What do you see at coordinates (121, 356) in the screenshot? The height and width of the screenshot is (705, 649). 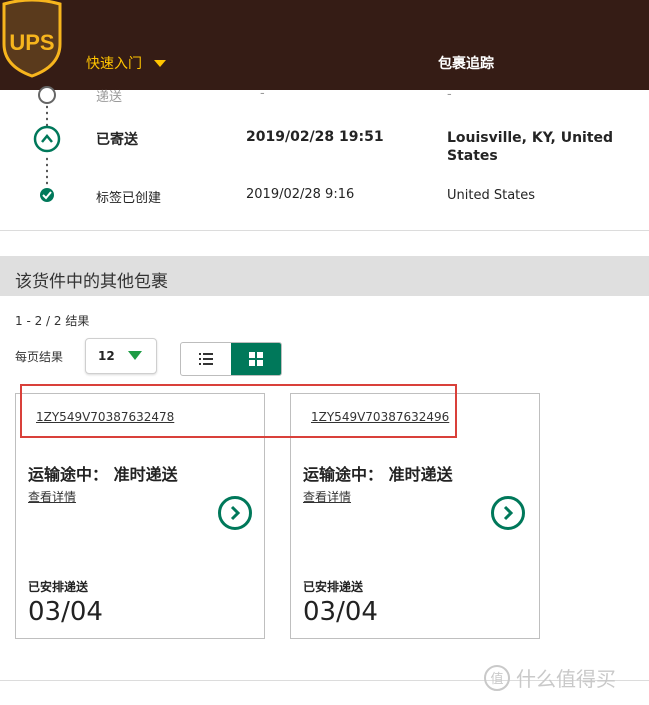 I see `per-page-select: 12` at bounding box center [121, 356].